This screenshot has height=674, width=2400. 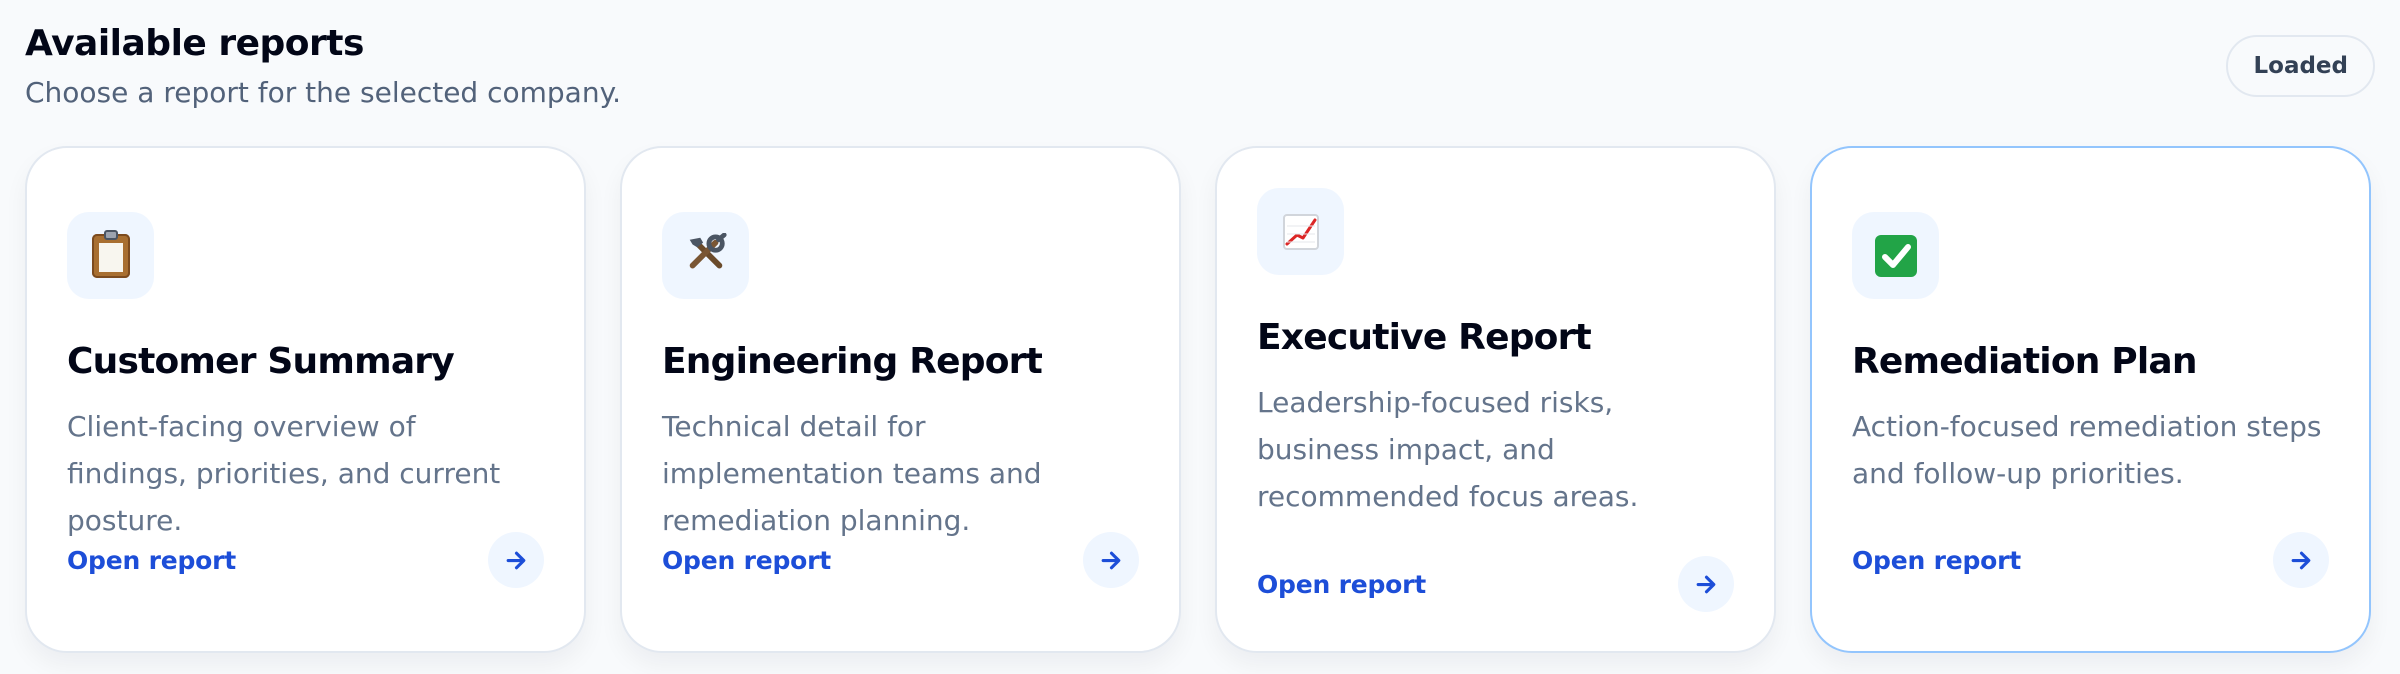 I want to click on hammer-wrench-icon, so click(x=705, y=255).